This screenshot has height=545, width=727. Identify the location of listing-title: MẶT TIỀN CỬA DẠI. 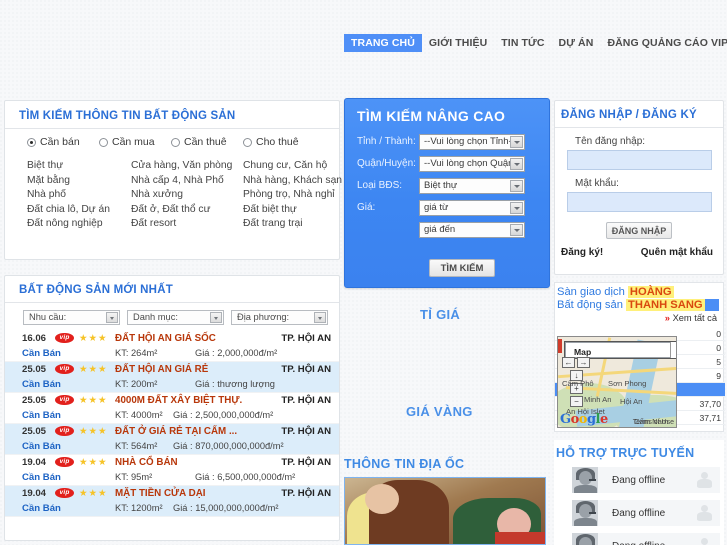
(160, 493).